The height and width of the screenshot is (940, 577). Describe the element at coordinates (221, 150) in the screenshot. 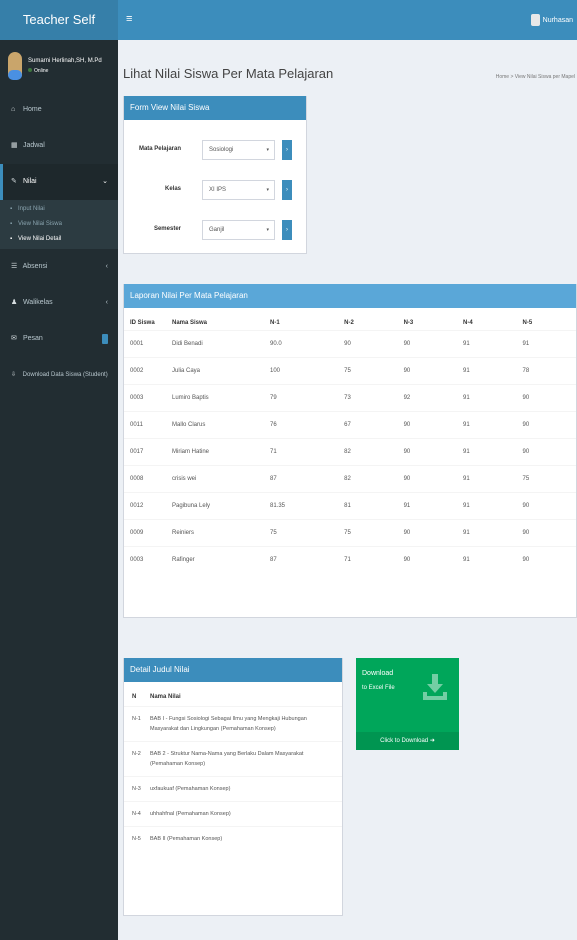

I see `mapel-select-value: Sosiologi` at that location.